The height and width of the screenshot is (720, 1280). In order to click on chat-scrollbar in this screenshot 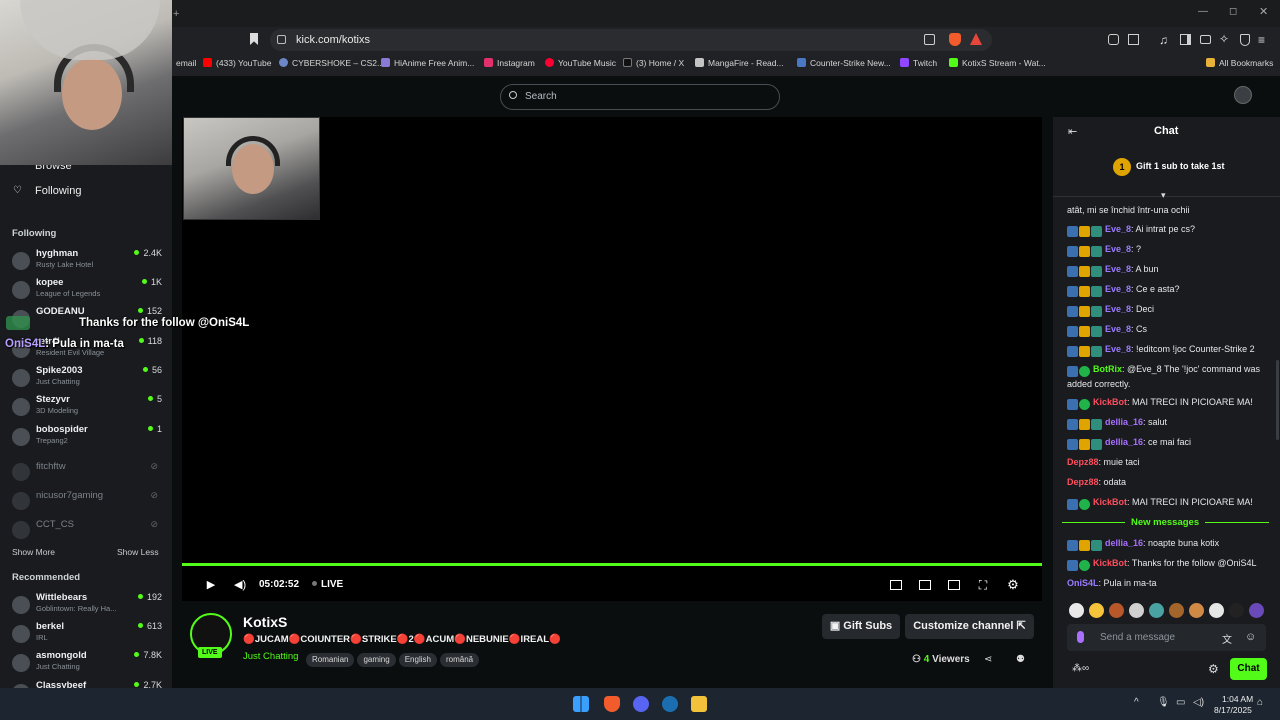, I will do `click(1277, 400)`.